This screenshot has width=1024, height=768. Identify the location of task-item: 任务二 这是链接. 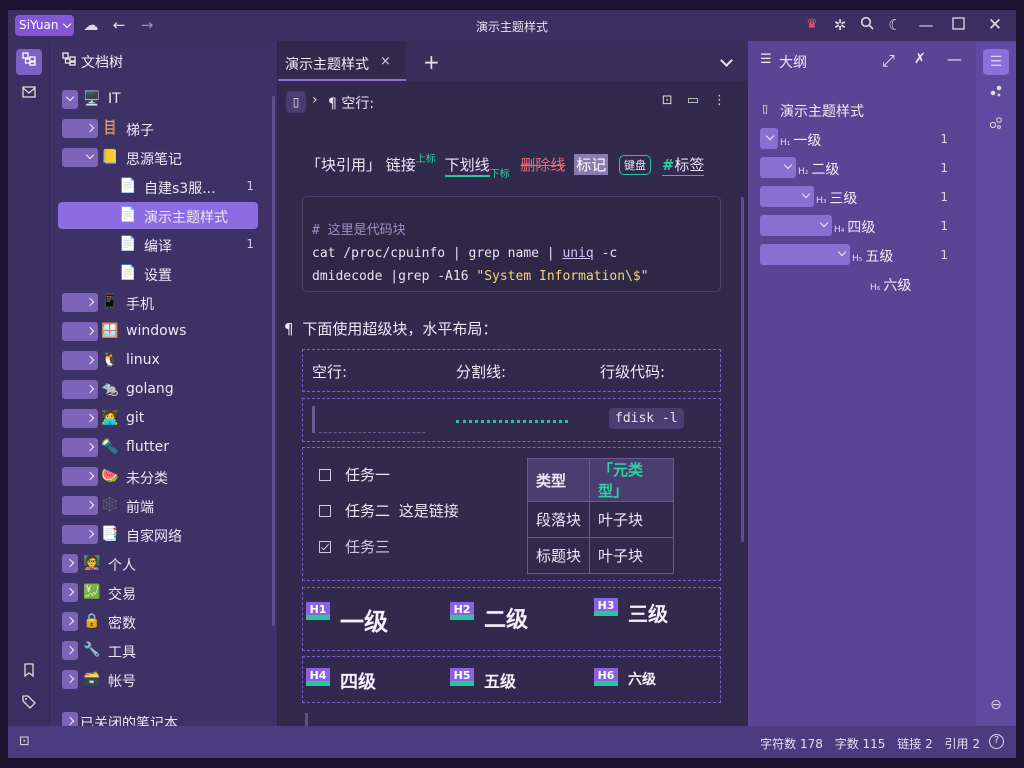
(389, 510).